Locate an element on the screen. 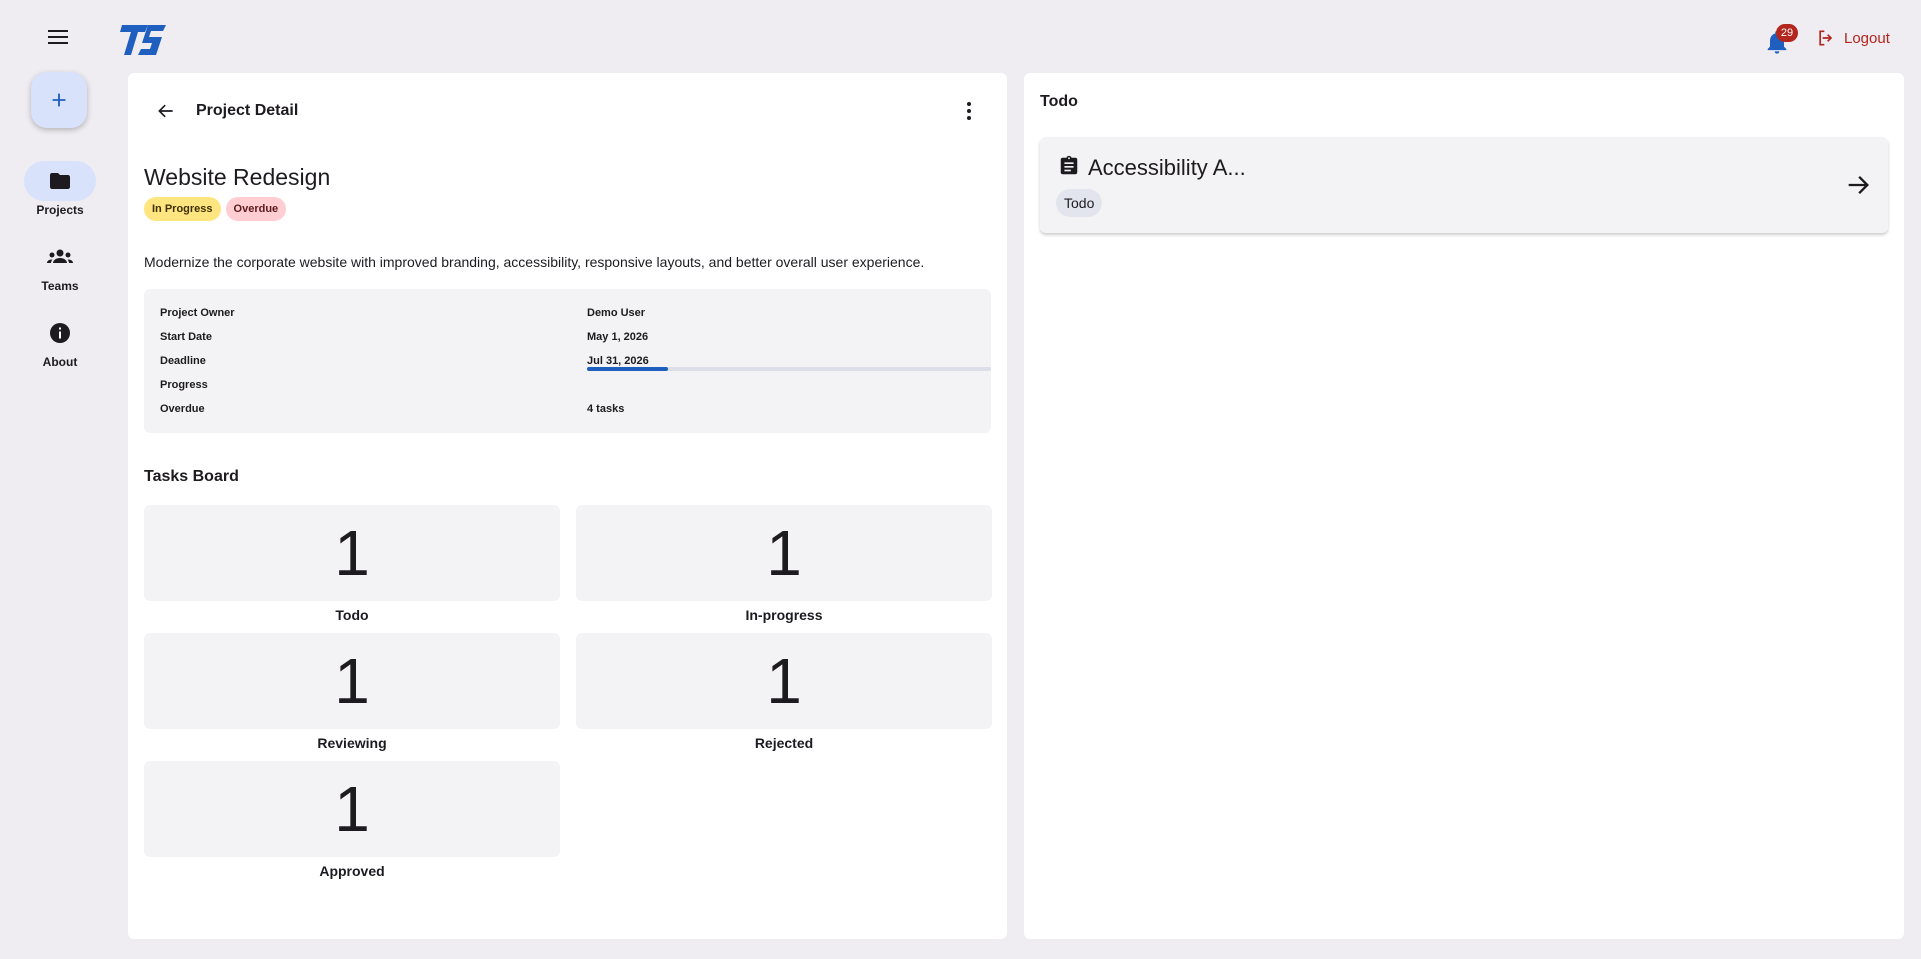  rail-item-teams: Teams is located at coordinates (60, 265).